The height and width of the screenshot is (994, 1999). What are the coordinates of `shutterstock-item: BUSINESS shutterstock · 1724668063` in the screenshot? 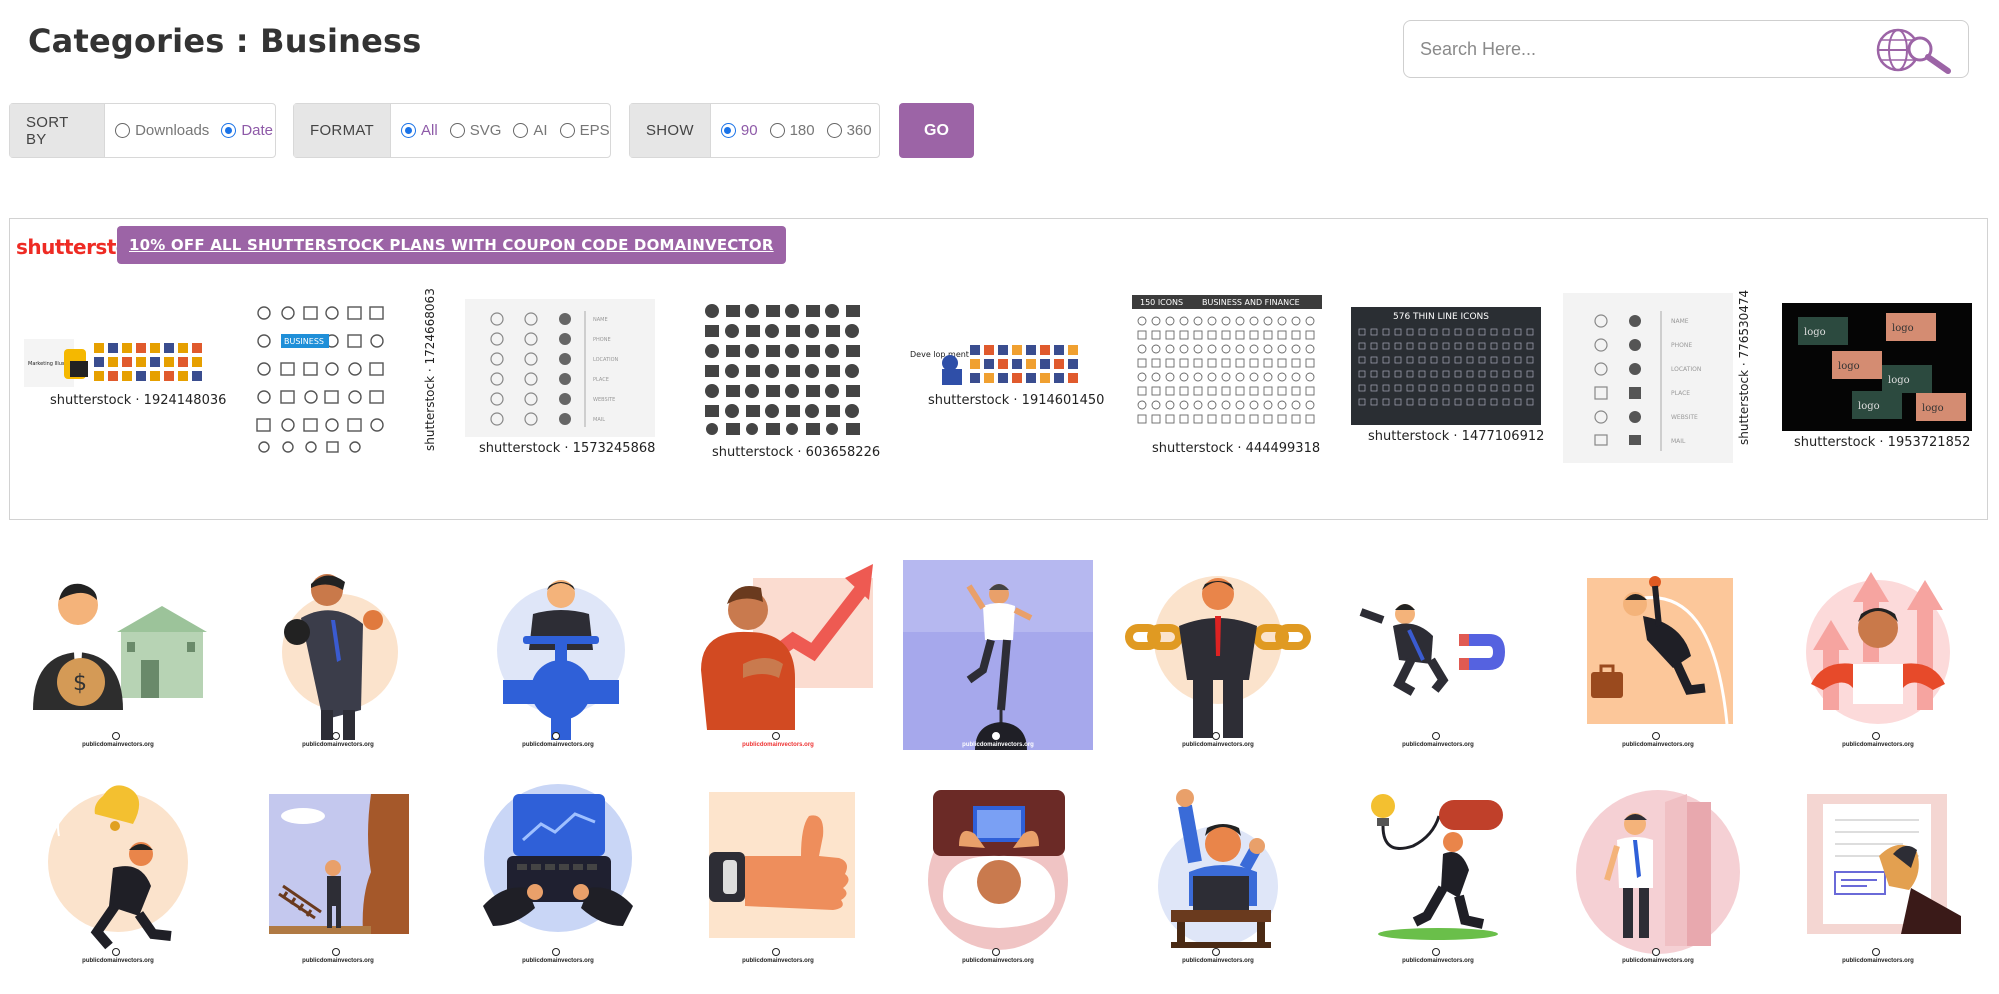 It's located at (346, 370).